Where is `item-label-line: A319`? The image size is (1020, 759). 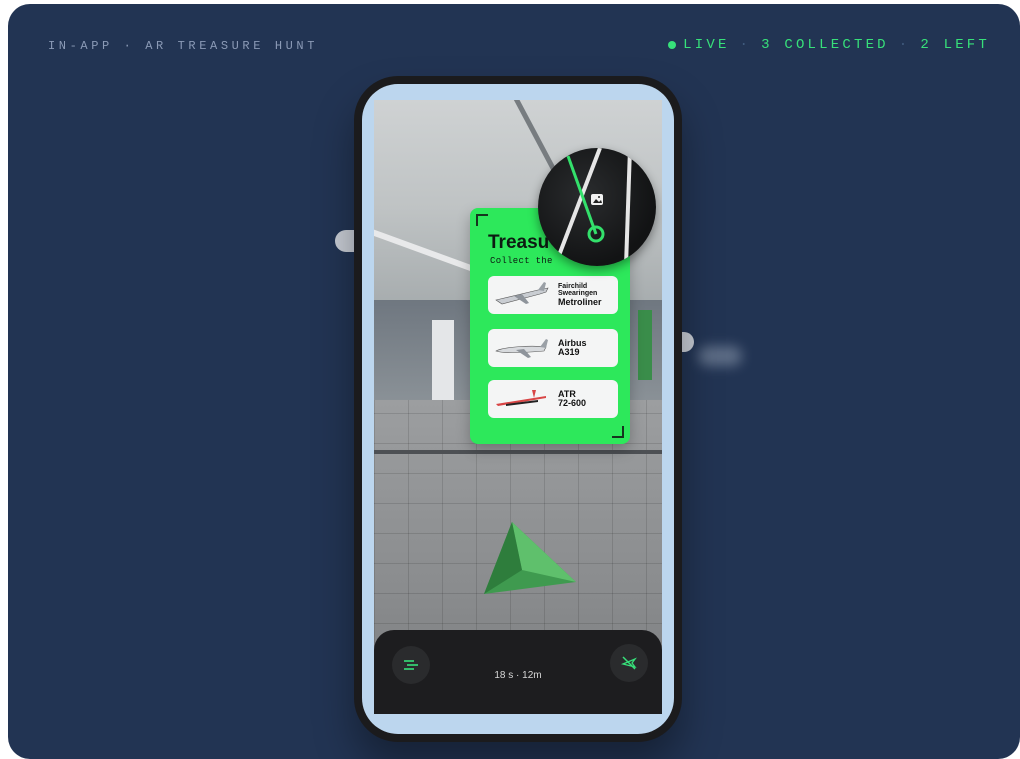 item-label-line: A319 is located at coordinates (569, 352).